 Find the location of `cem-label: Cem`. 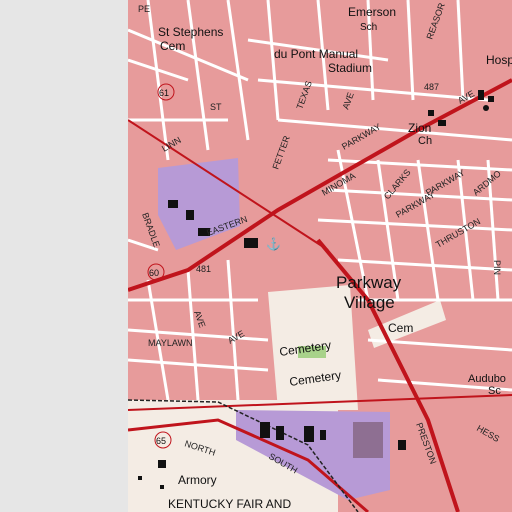

cem-label: Cem is located at coordinates (400, 328).